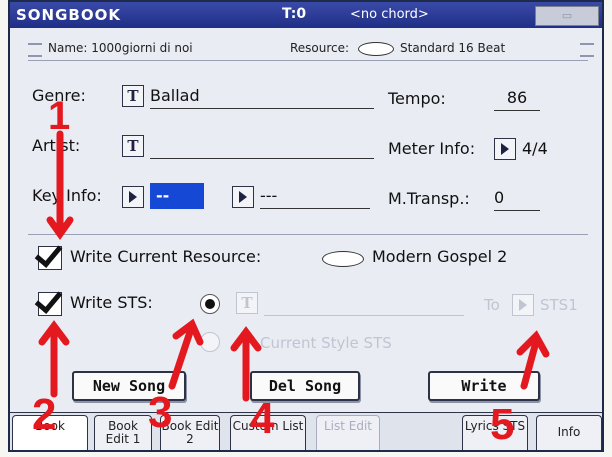 The height and width of the screenshot is (457, 612). I want to click on annotation-number-2: 2, so click(44, 414).